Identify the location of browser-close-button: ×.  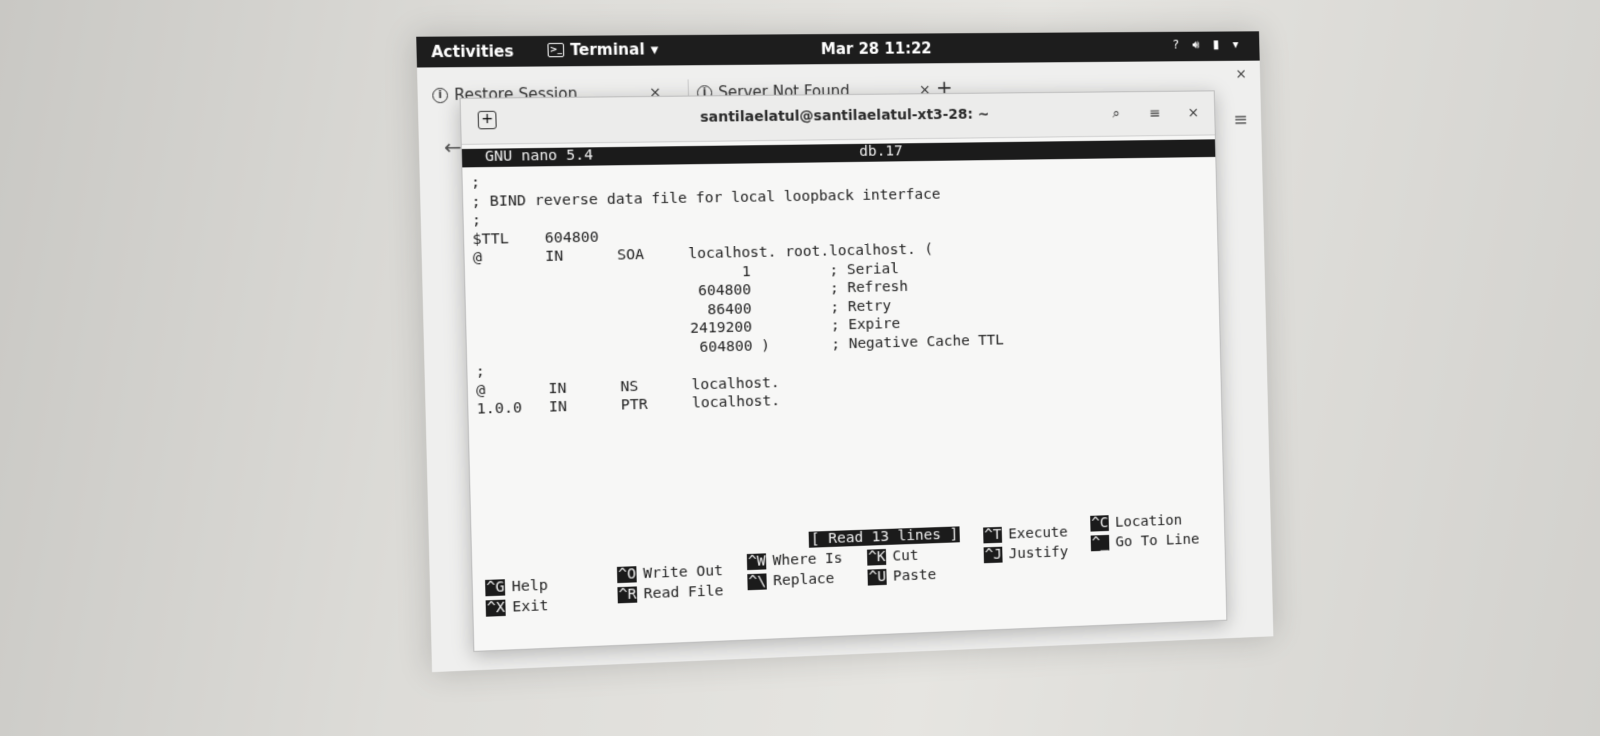
(1241, 75).